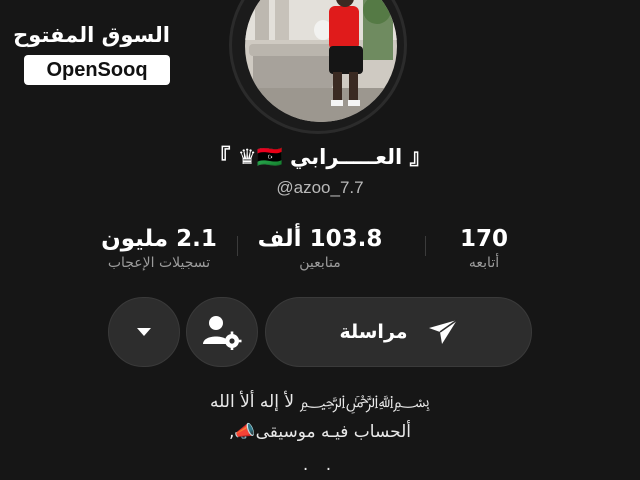 This screenshot has width=640, height=480. What do you see at coordinates (320, 263) in the screenshot?
I see `stat-followers-label: متابعين` at bounding box center [320, 263].